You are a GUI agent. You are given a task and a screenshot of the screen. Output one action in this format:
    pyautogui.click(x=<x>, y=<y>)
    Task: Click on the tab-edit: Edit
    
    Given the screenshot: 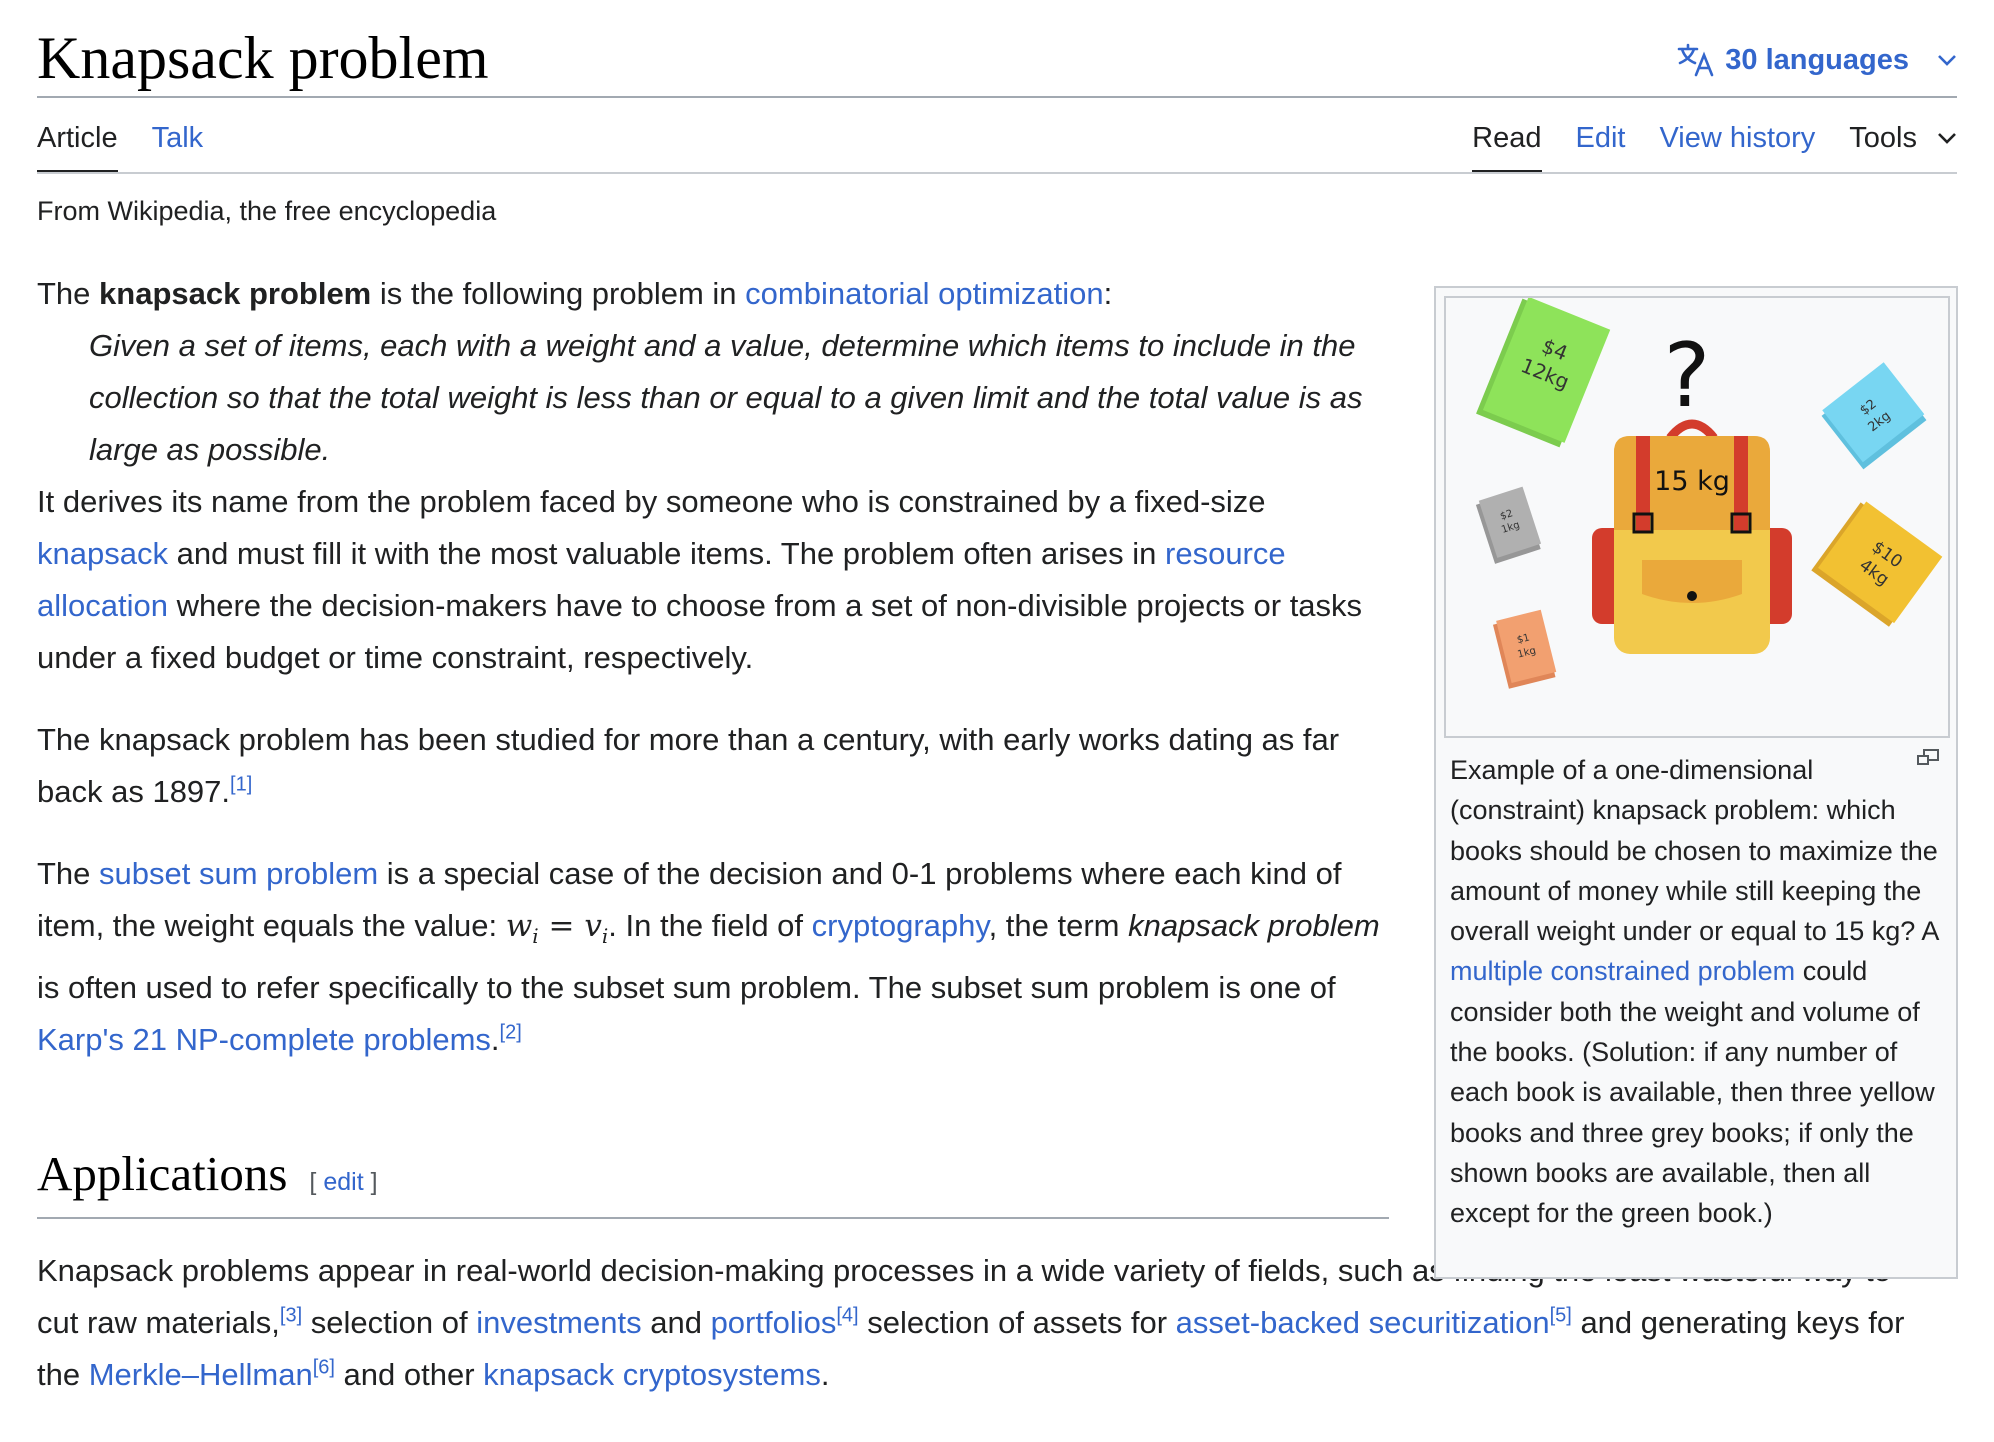 What is the action you would take?
    pyautogui.click(x=1601, y=146)
    